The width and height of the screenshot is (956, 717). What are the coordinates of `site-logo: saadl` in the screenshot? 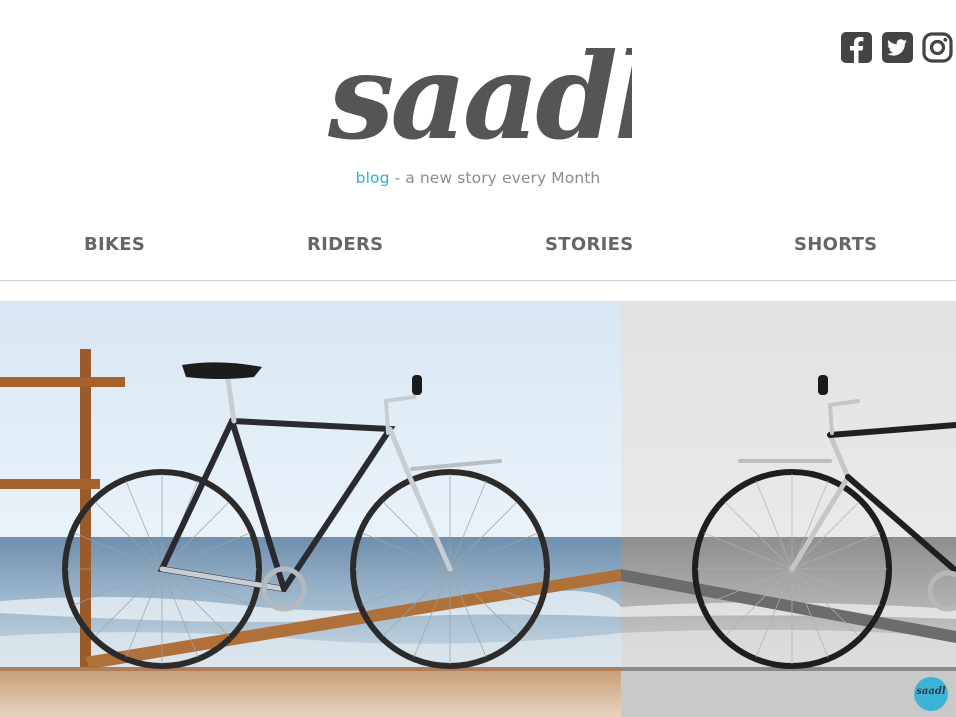 It's located at (479, 84).